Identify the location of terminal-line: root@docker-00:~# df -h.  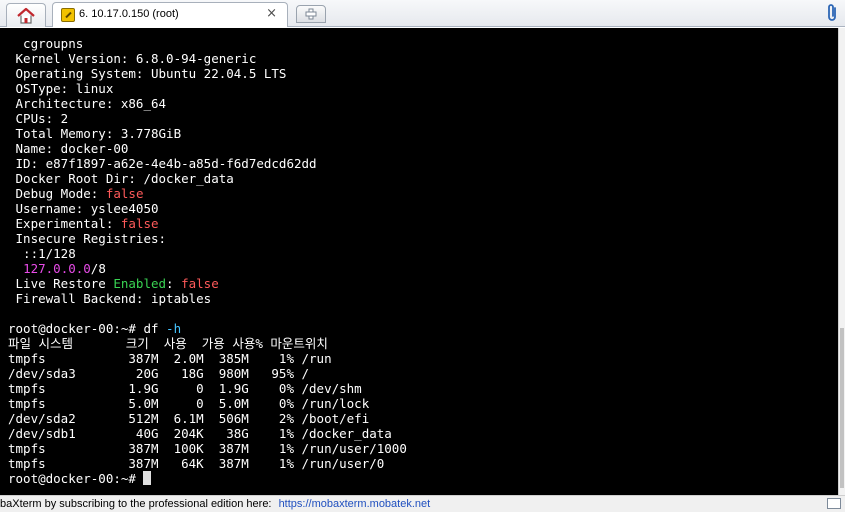
(94, 328).